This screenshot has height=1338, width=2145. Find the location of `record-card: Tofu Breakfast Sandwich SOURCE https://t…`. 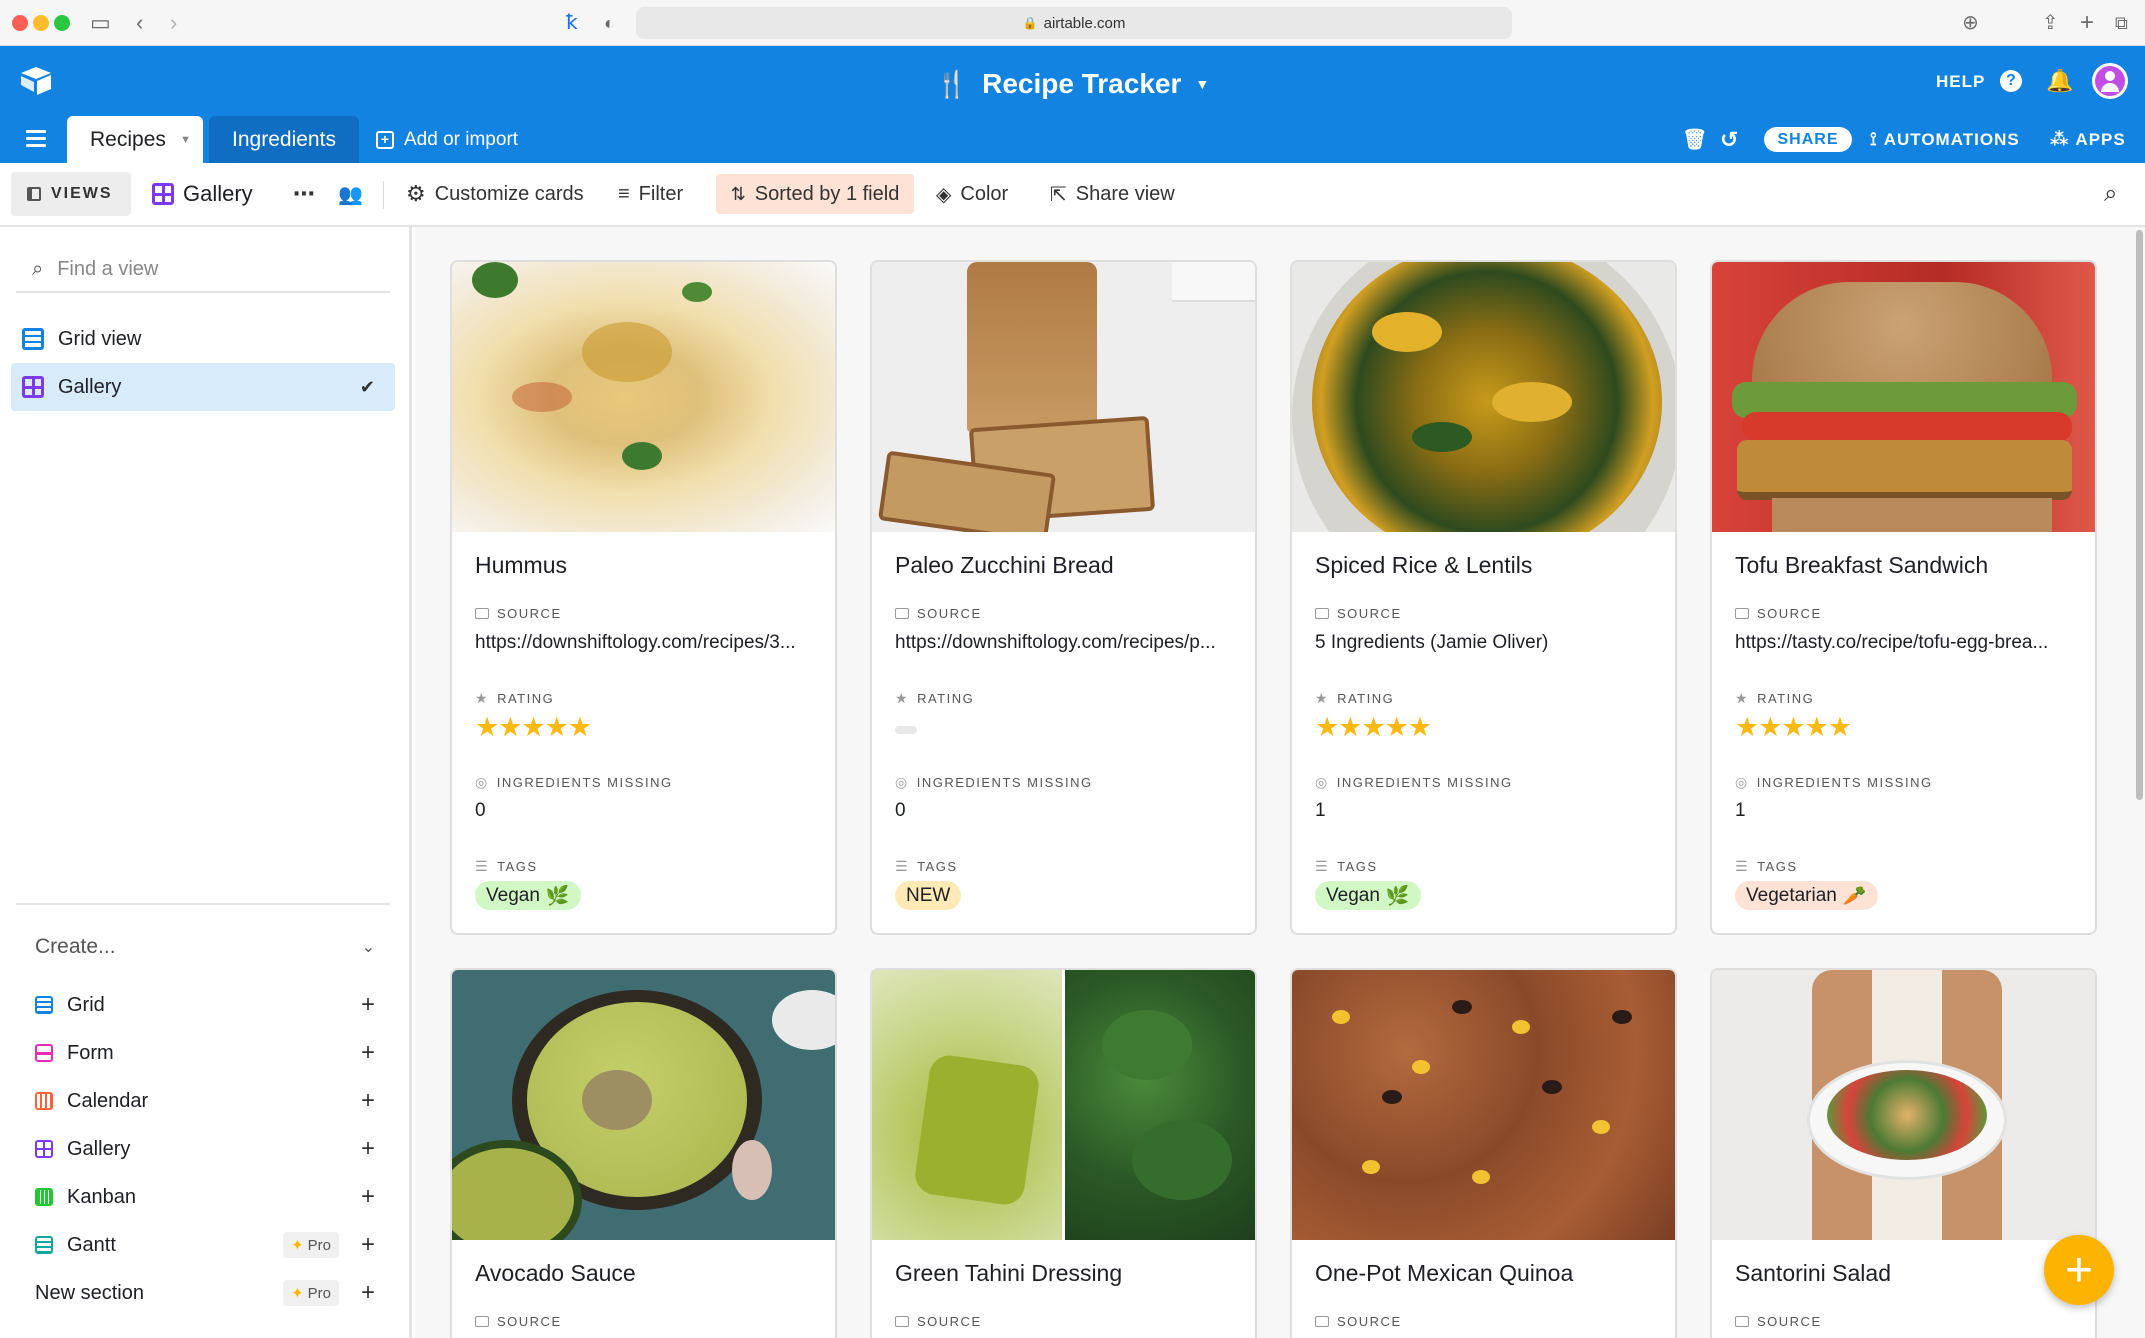

record-card: Tofu Breakfast Sandwich SOURCE https://t… is located at coordinates (1903, 597).